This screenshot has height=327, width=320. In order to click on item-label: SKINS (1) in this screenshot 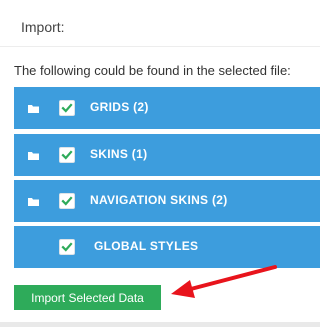, I will do `click(119, 154)`.